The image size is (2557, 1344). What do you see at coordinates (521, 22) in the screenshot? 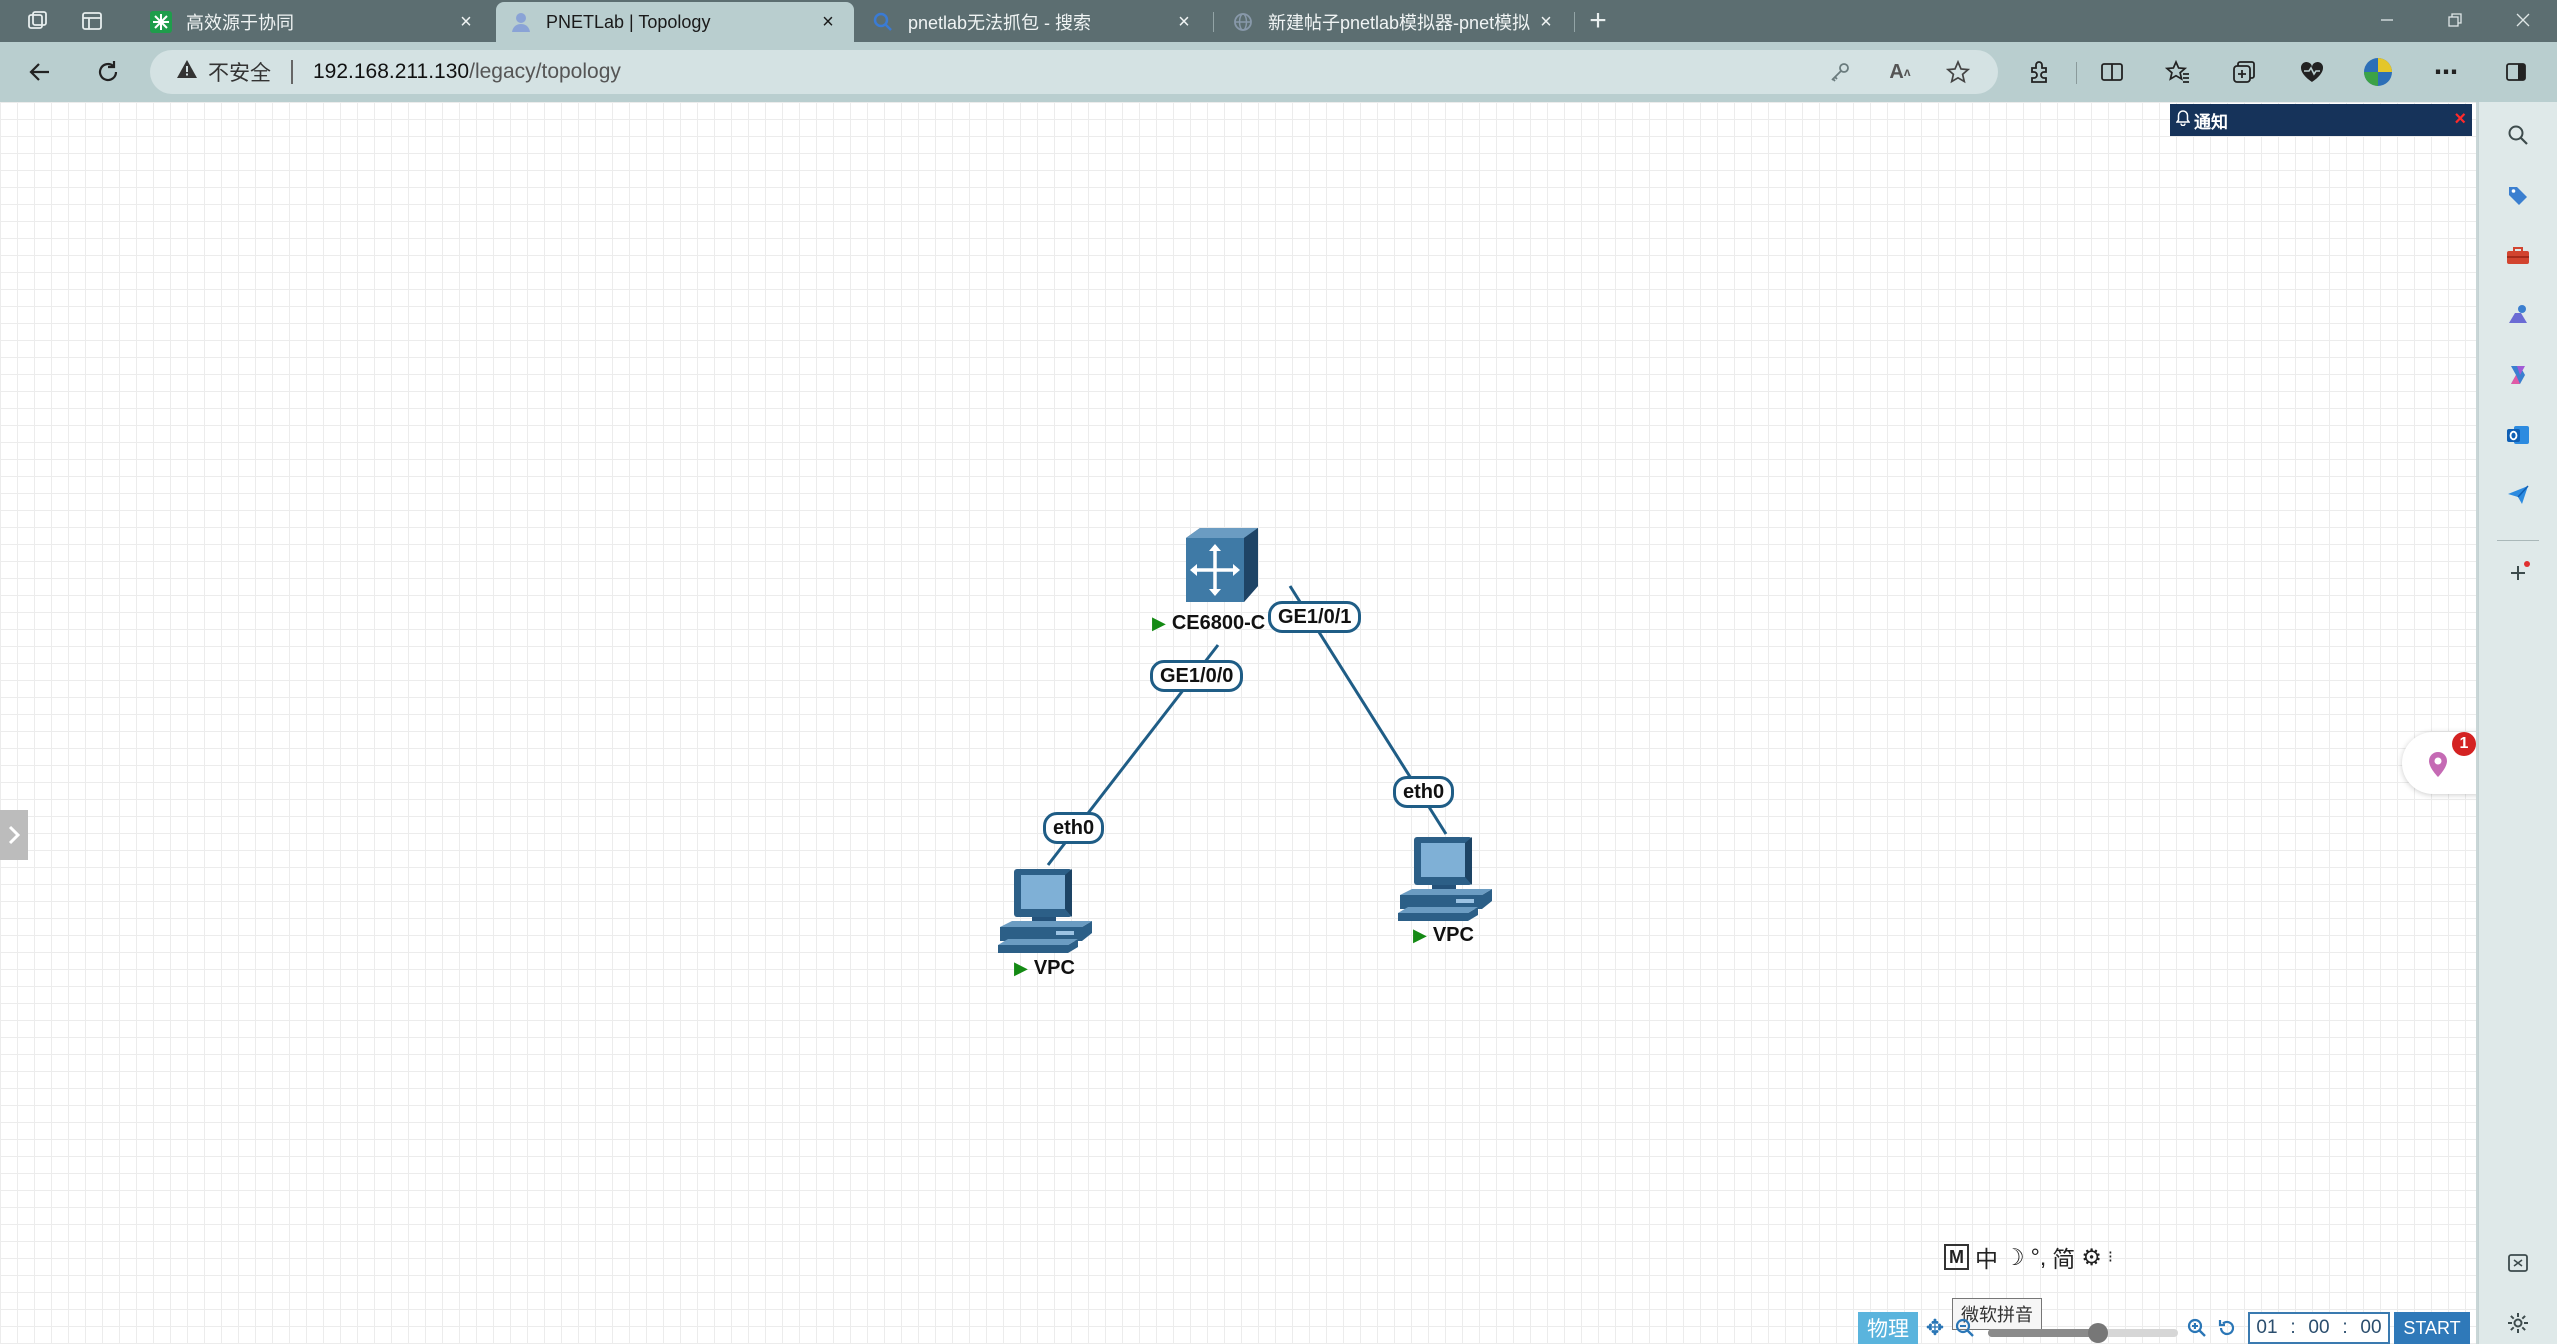
I see `pnetlab-person-icon` at bounding box center [521, 22].